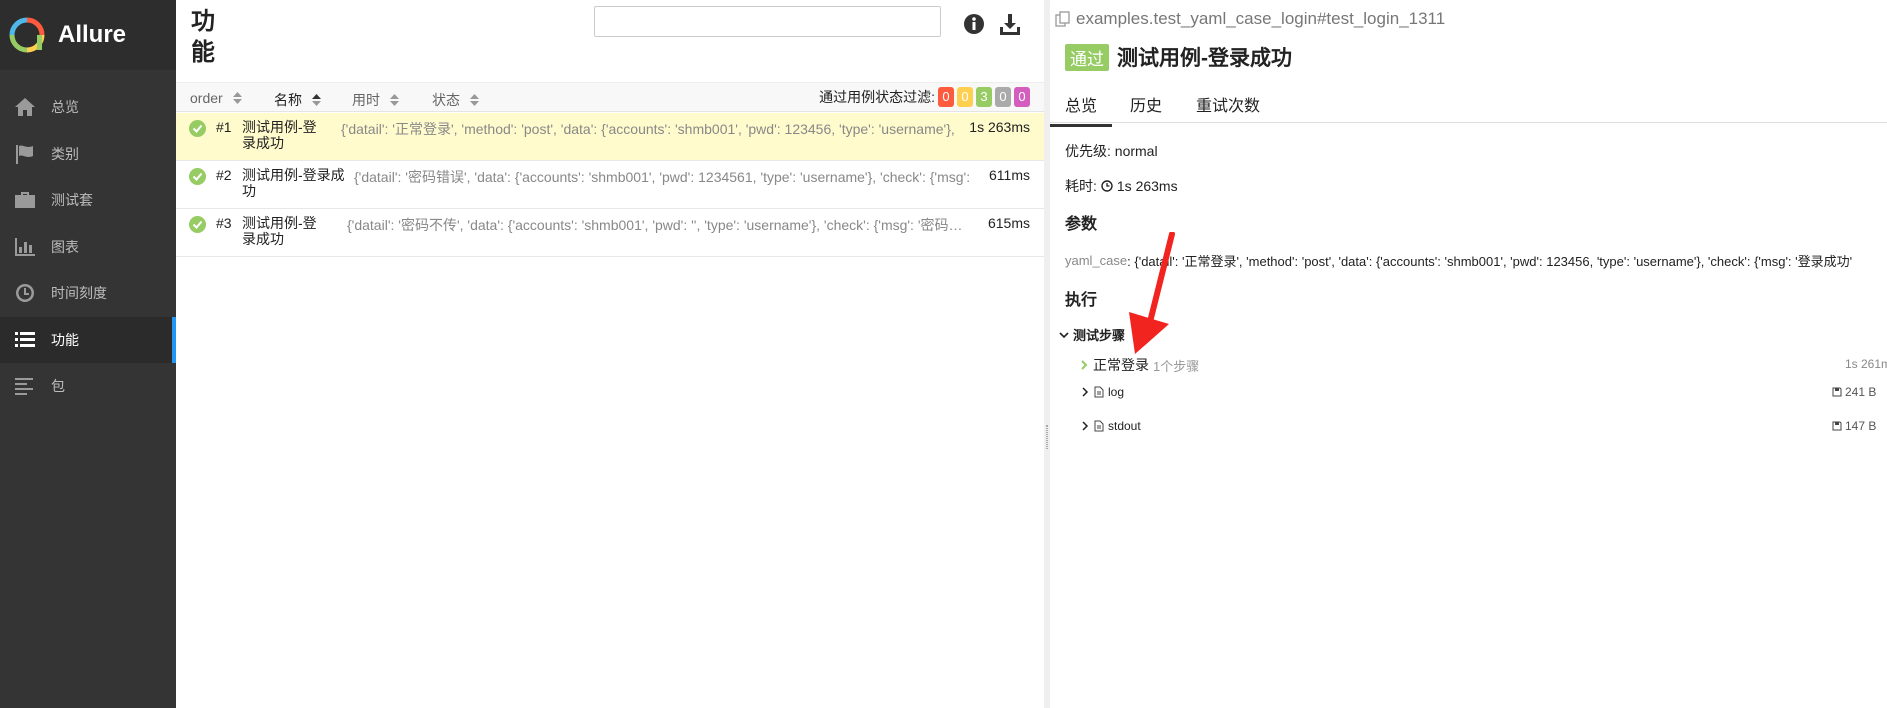 The height and width of the screenshot is (708, 1887). I want to click on duration-line: 耗时: 1s 263ms, so click(1121, 186).